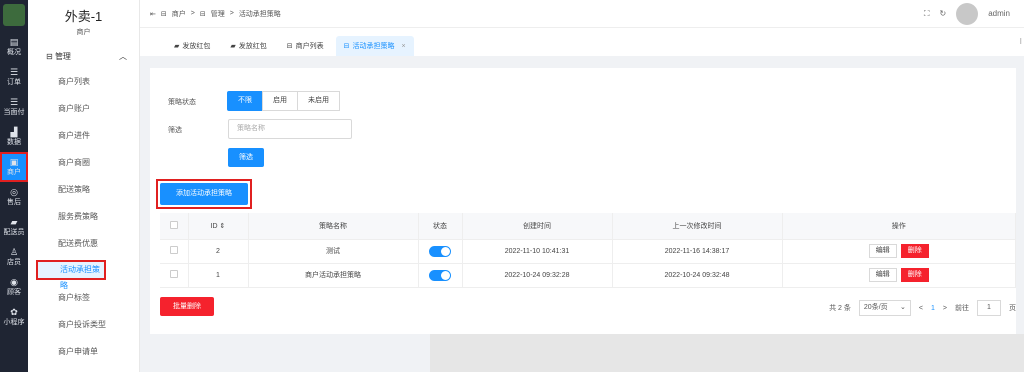  Describe the element at coordinates (86, 56) in the screenshot. I see `nav-group-manage: ⊟ 管理 ︿` at that location.